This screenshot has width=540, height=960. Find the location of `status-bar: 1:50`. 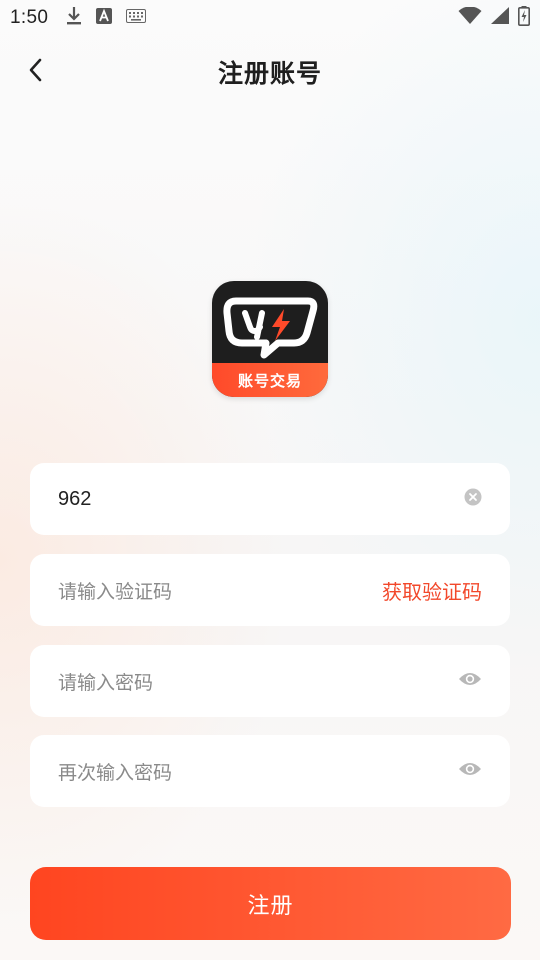

status-bar: 1:50 is located at coordinates (270, 18).